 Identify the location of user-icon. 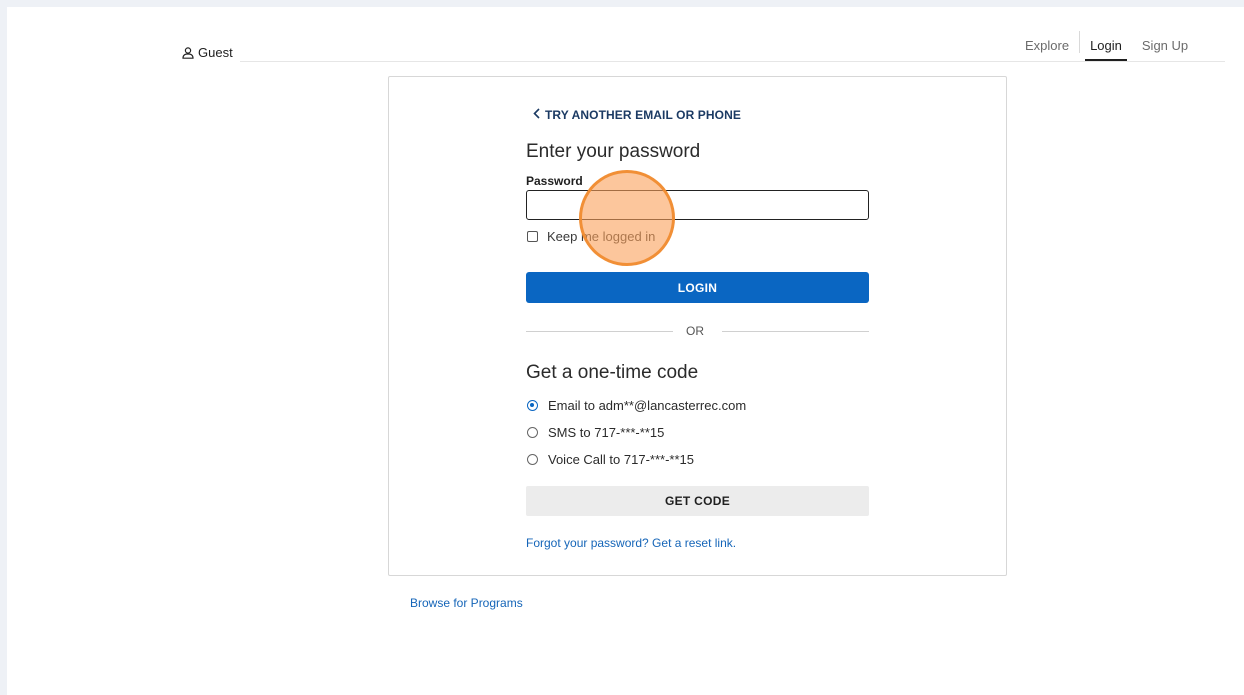
(188, 52).